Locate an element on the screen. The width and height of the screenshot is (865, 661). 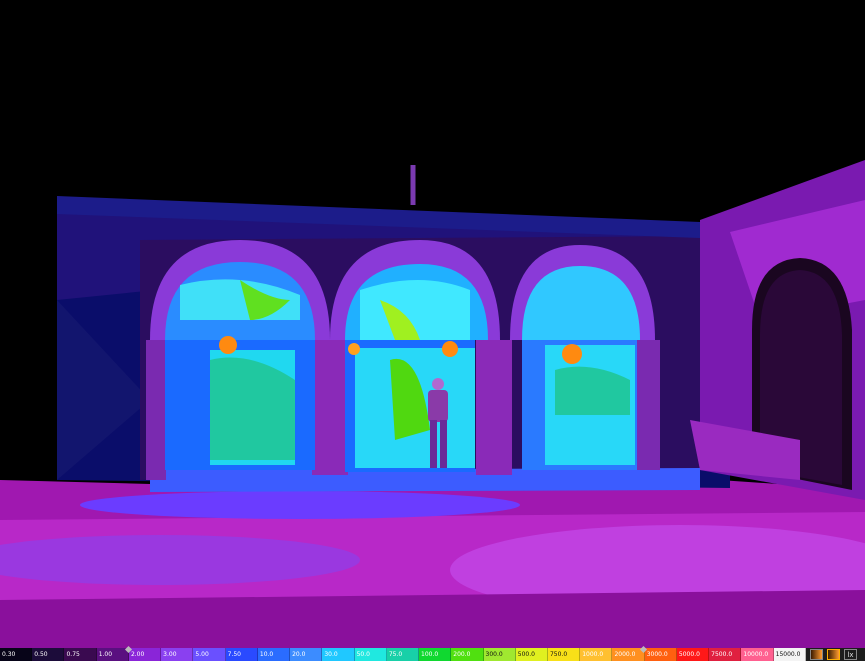
legend-value-label: 0.50 is located at coordinates (41, 654).